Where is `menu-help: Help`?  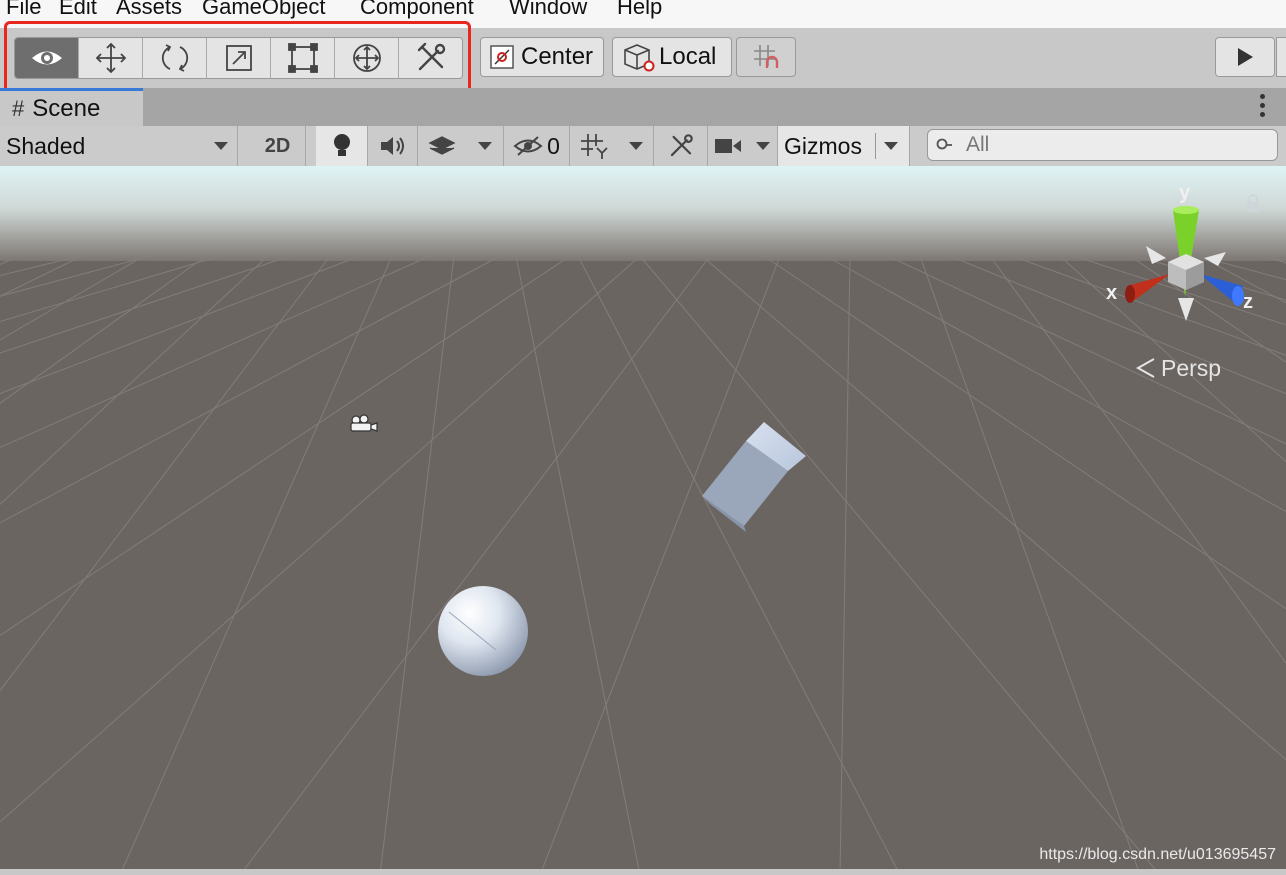 menu-help: Help is located at coordinates (639, 10).